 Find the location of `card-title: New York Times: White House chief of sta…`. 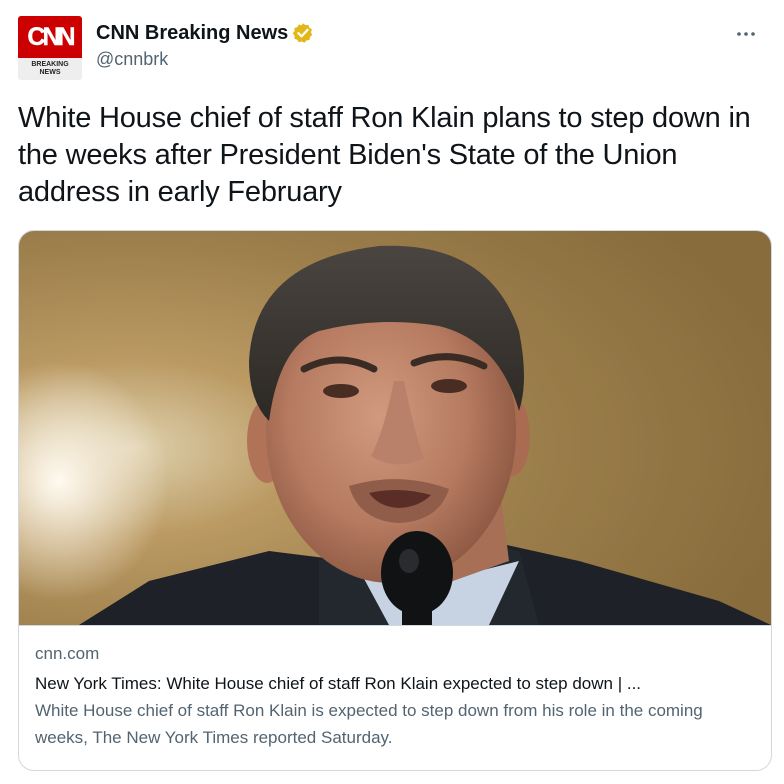

card-title: New York Times: White House chief of sta… is located at coordinates (338, 683).